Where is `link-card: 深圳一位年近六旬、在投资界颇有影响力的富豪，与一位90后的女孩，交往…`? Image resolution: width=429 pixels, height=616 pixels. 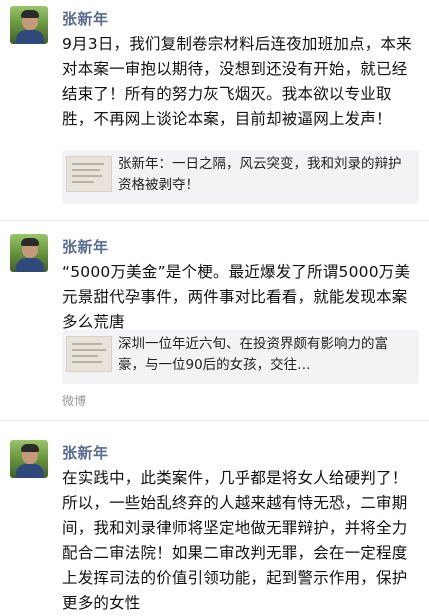
link-card: 深圳一位年近六旬、在投资界颇有影响力的富豪，与一位90后的女孩，交往… is located at coordinates (240, 357).